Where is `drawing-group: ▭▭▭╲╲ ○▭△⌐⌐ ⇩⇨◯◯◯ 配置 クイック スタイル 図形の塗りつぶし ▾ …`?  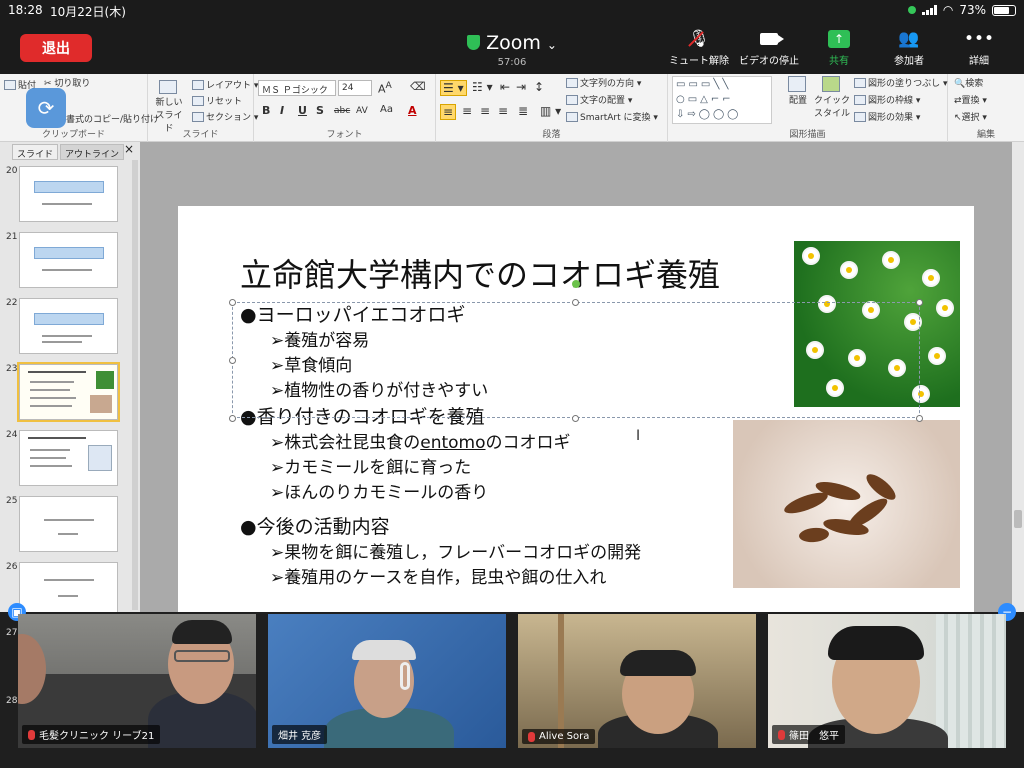
drawing-group: ▭▭▭╲╲ ○▭△⌐⌐ ⇩⇨◯◯◯ 配置 クイック スタイル 図形の塗りつぶし ▾ … is located at coordinates (808, 108).